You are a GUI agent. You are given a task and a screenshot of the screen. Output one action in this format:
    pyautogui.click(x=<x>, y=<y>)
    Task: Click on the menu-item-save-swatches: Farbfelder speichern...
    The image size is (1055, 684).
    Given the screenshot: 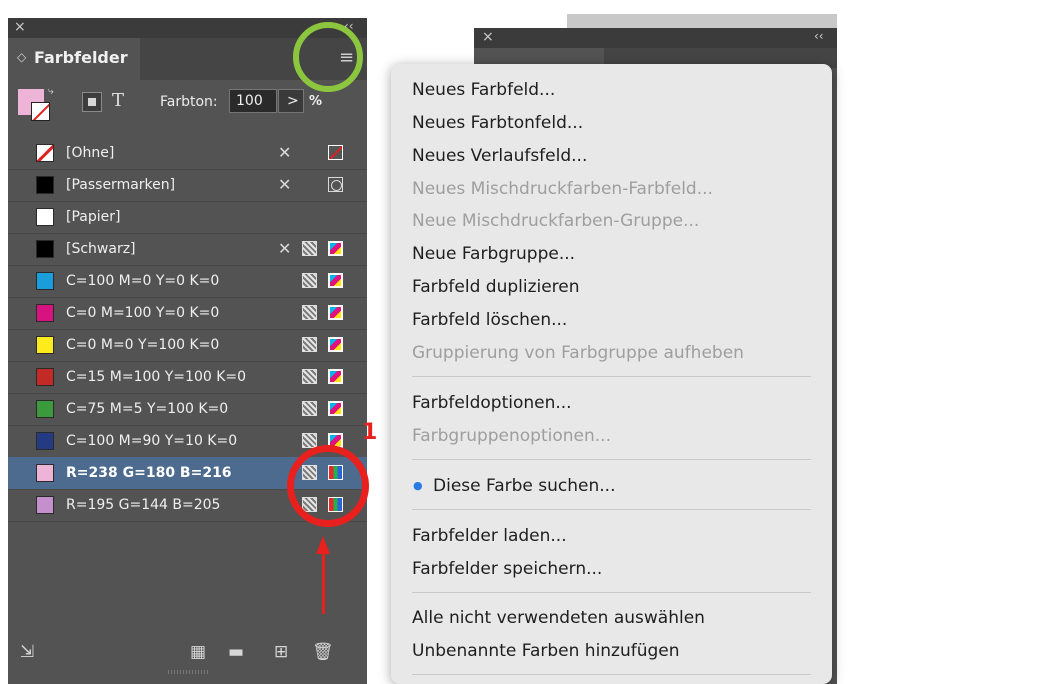 What is the action you would take?
    pyautogui.click(x=507, y=569)
    